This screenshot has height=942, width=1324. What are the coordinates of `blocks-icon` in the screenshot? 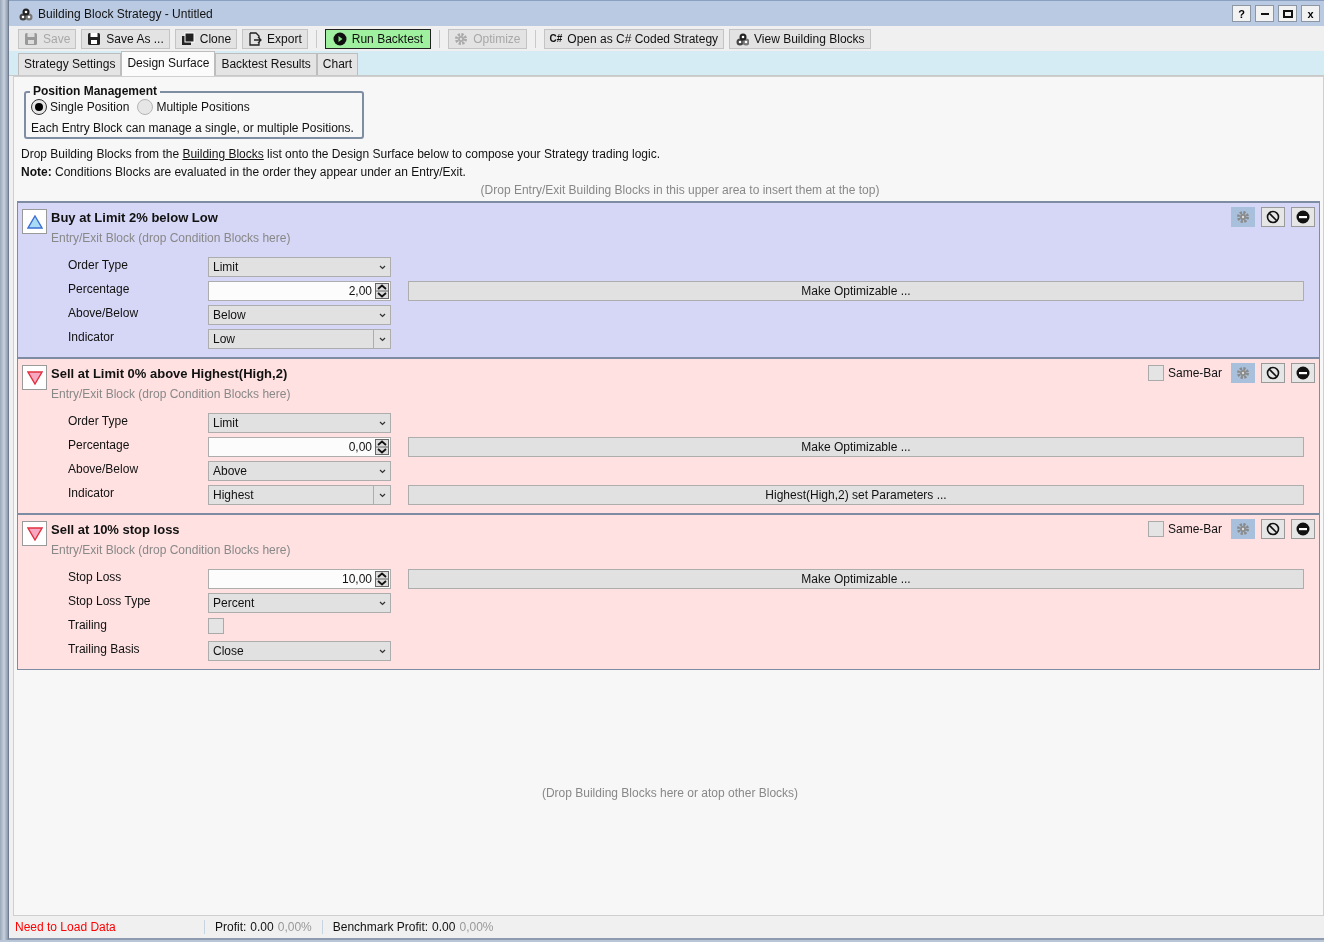 It's located at (26, 13).